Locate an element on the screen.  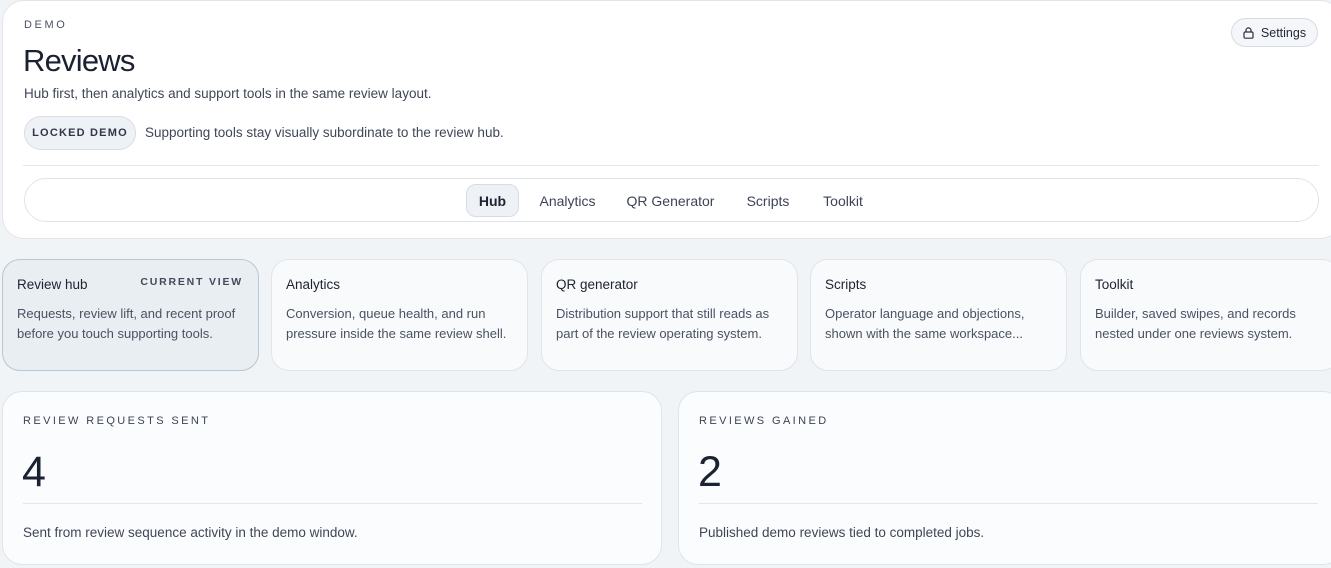
metric-value: 4 is located at coordinates (34, 472).